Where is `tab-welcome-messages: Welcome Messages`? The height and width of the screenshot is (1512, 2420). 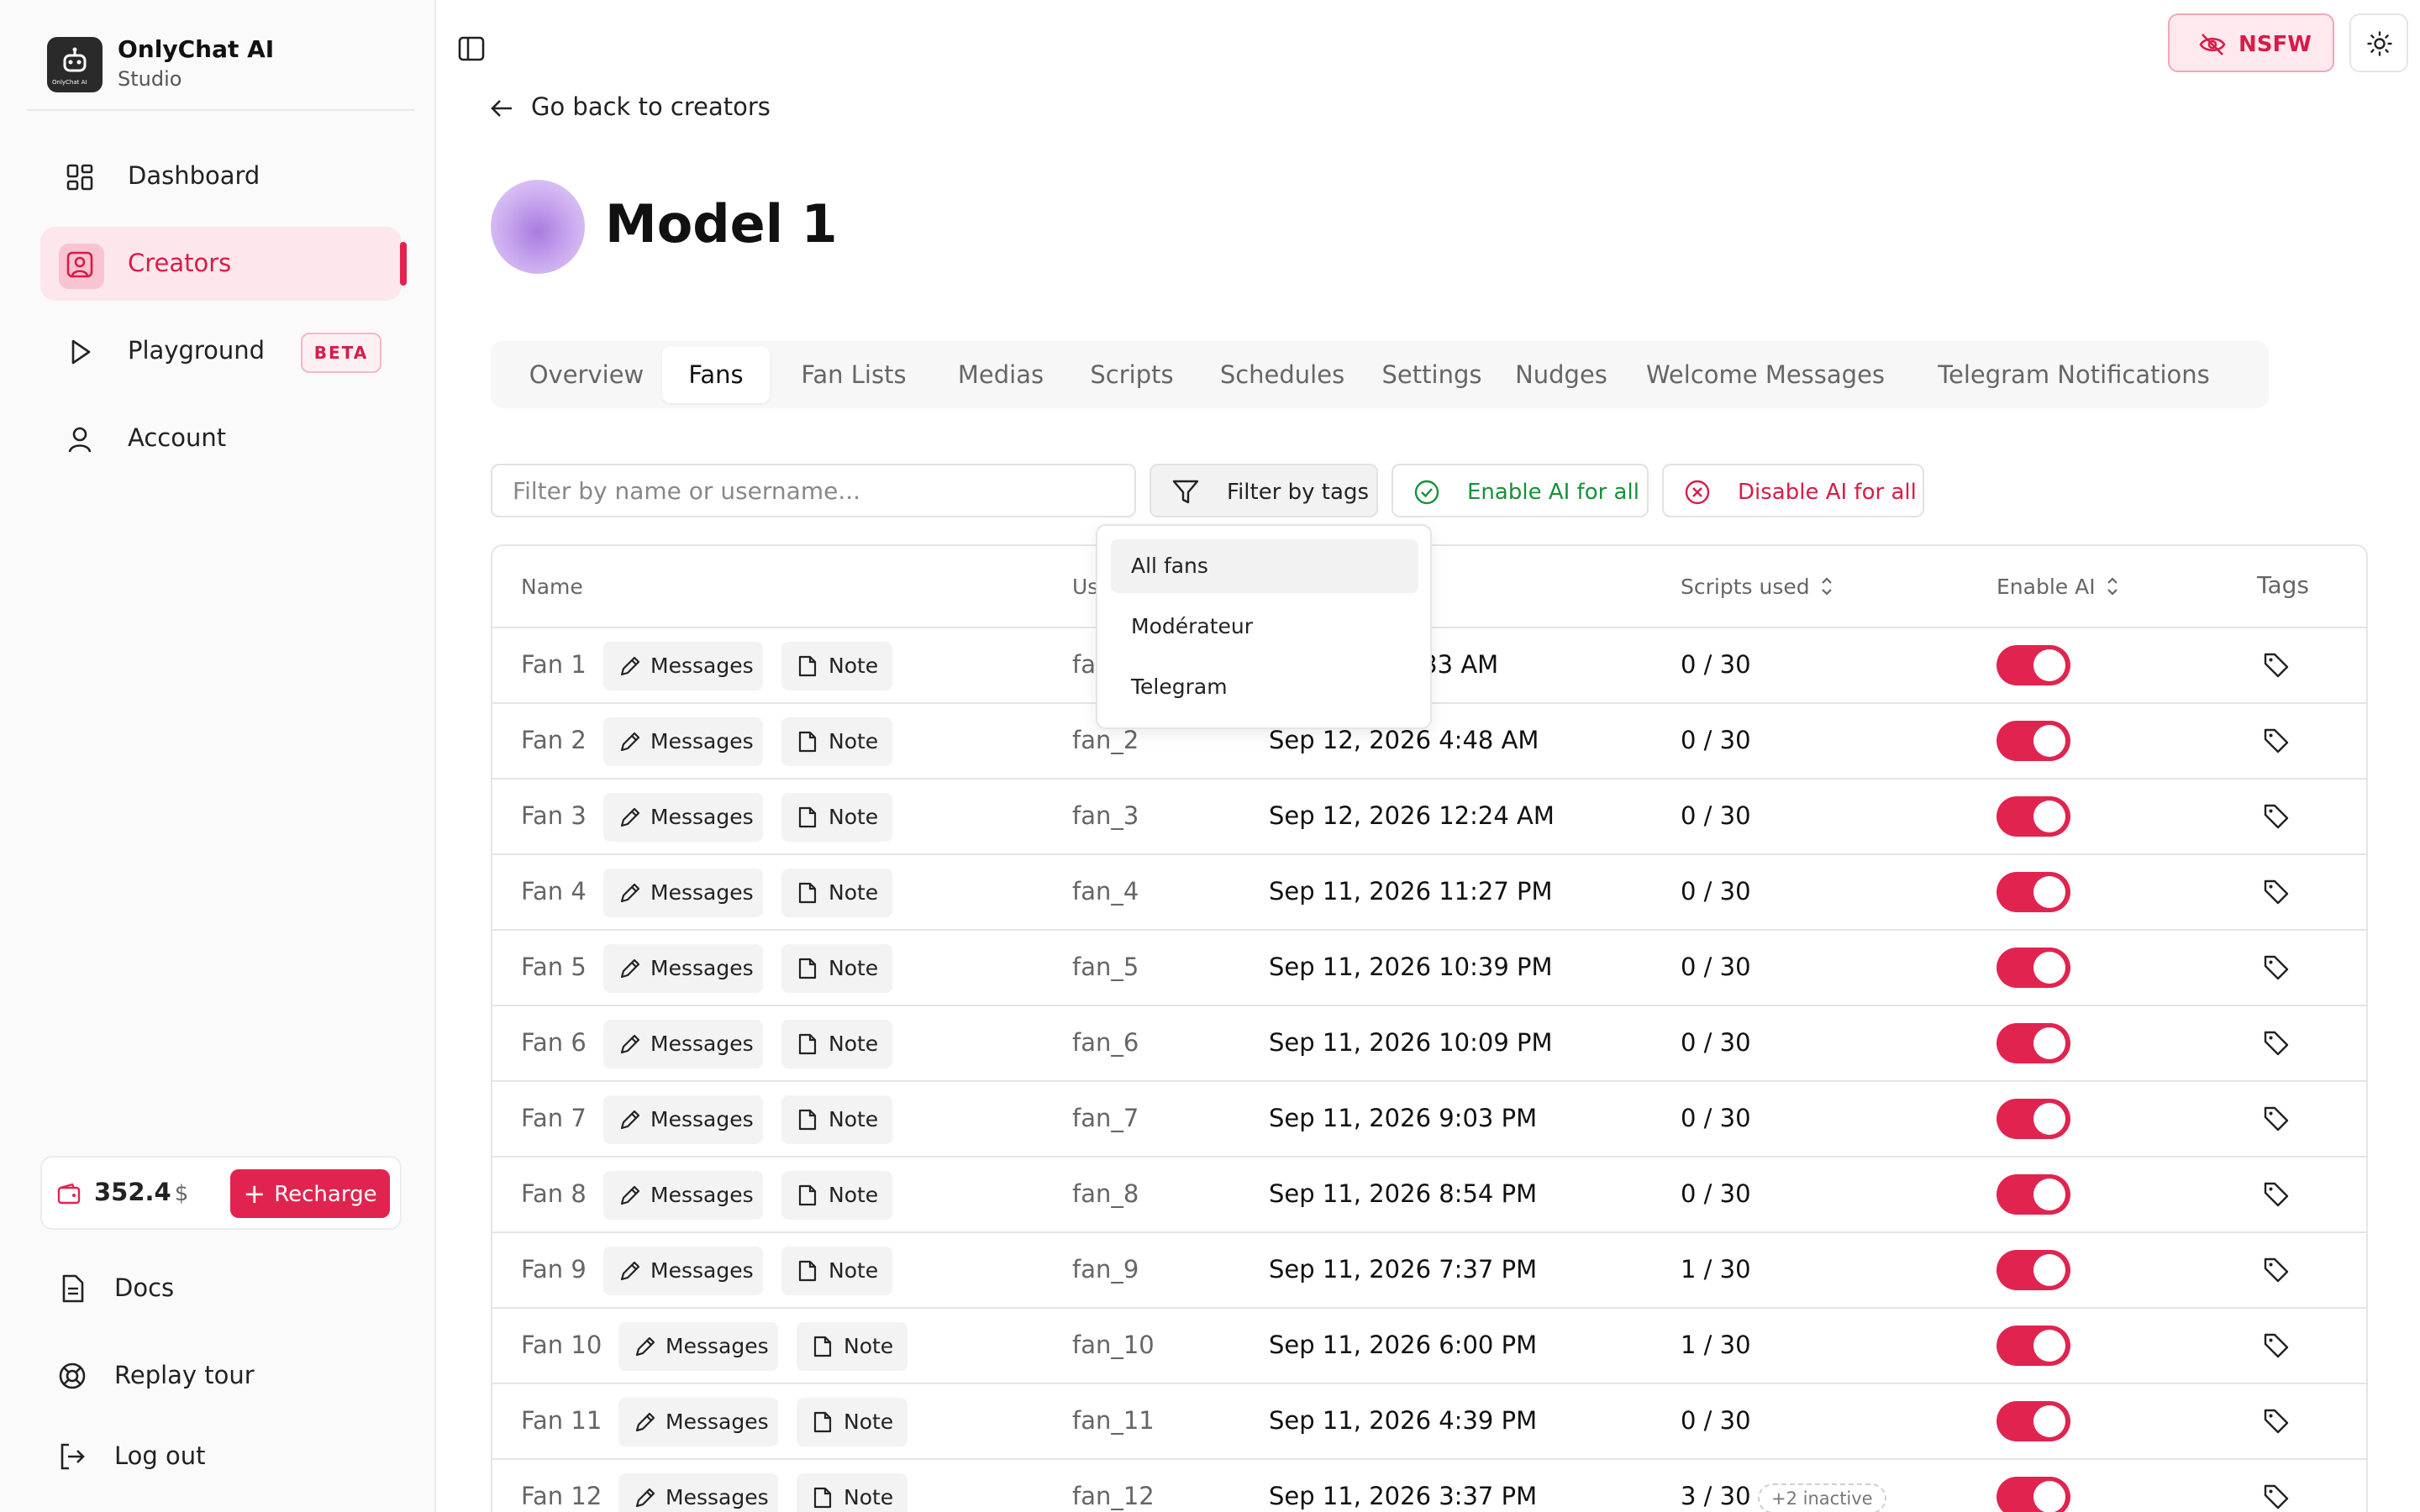 tab-welcome-messages: Welcome Messages is located at coordinates (1765, 374).